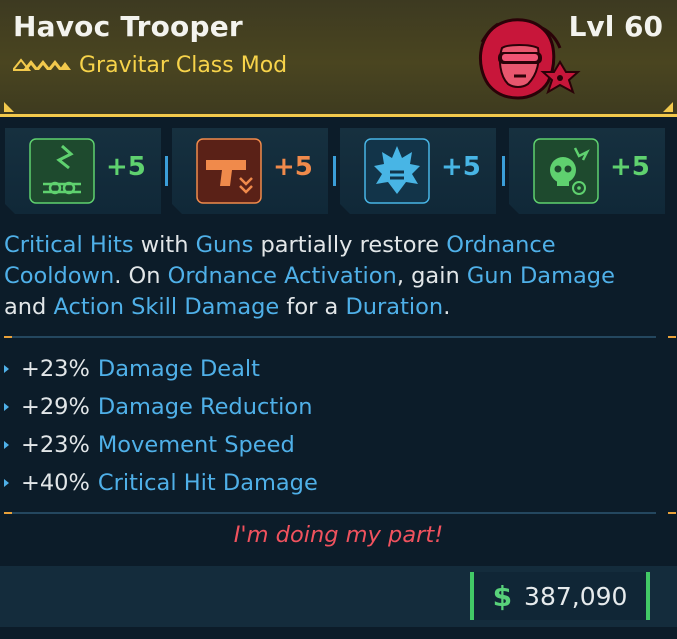 The height and width of the screenshot is (639, 677). Describe the element at coordinates (324, 369) in the screenshot. I see `stat-row: +23% Damage Dealt` at that location.